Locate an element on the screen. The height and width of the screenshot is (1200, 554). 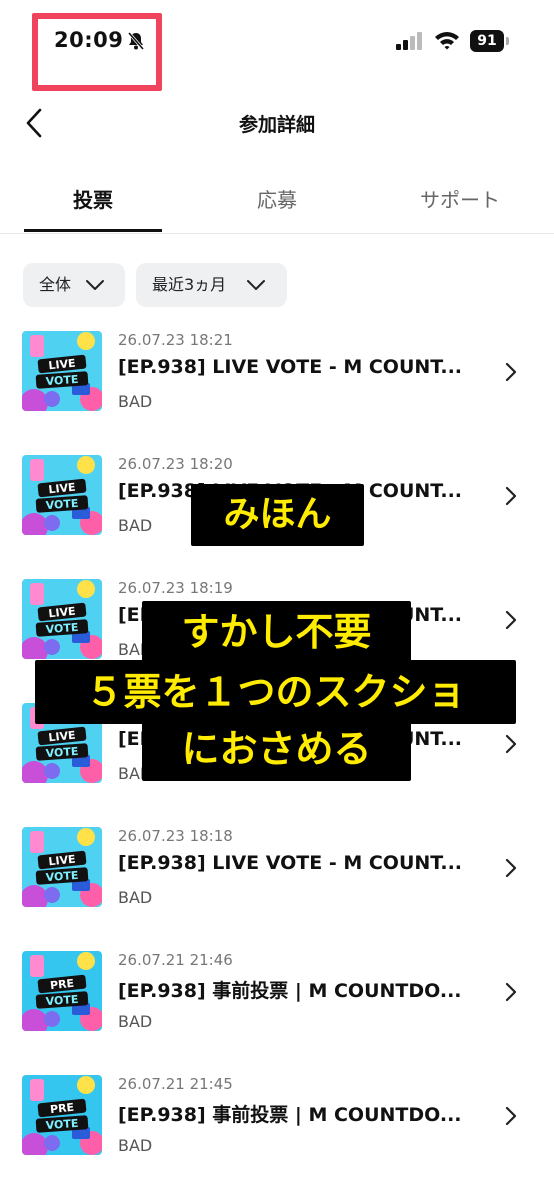
filter-all-dropdown: 全体 is located at coordinates (74, 285).